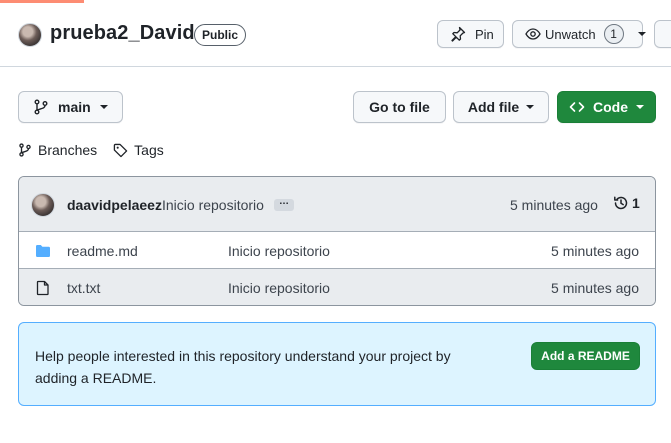 This screenshot has width=671, height=443. I want to click on file-name: txt.txt, so click(83, 288).